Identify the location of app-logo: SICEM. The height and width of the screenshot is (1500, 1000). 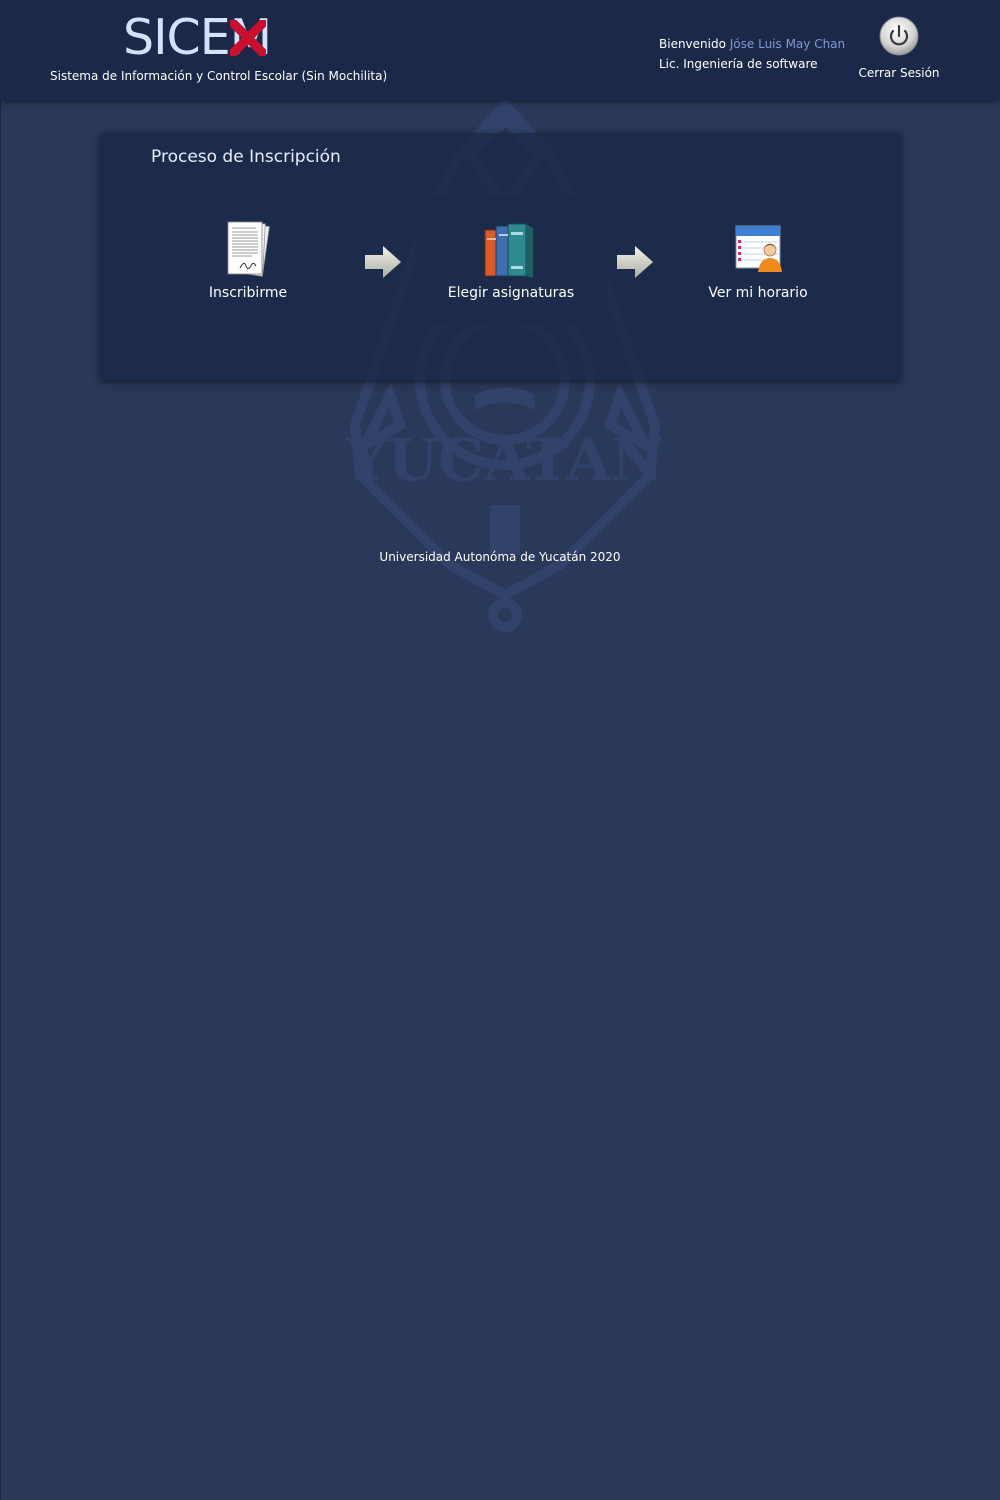
(197, 38).